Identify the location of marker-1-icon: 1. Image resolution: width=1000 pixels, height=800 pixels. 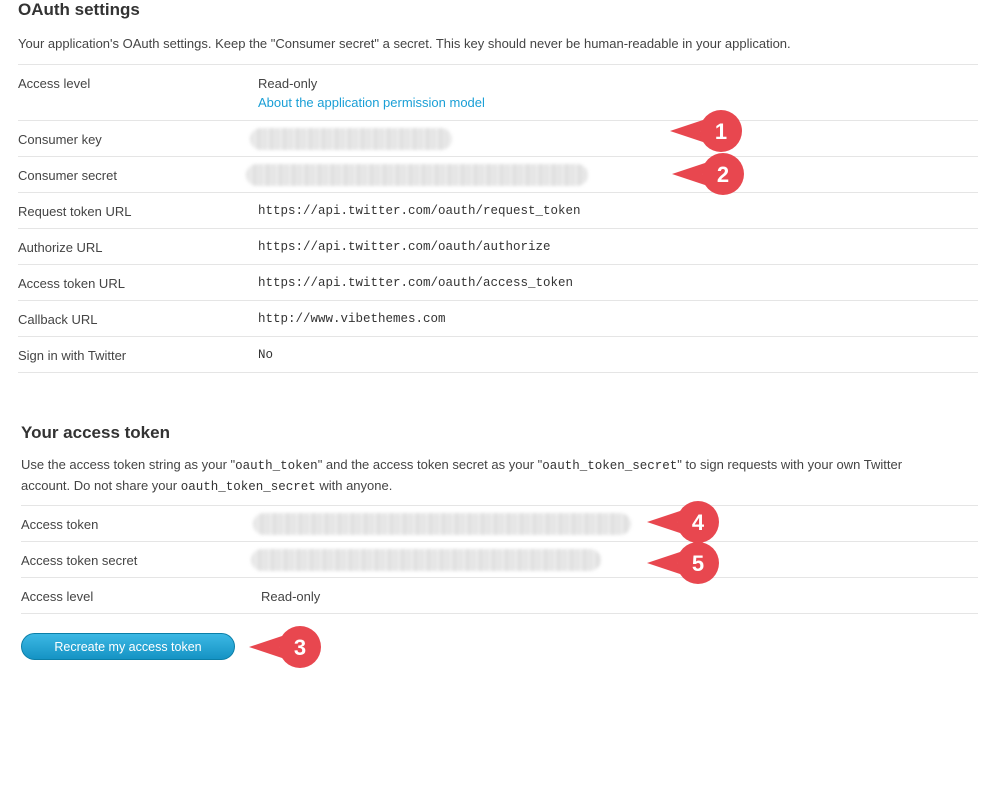
(706, 131).